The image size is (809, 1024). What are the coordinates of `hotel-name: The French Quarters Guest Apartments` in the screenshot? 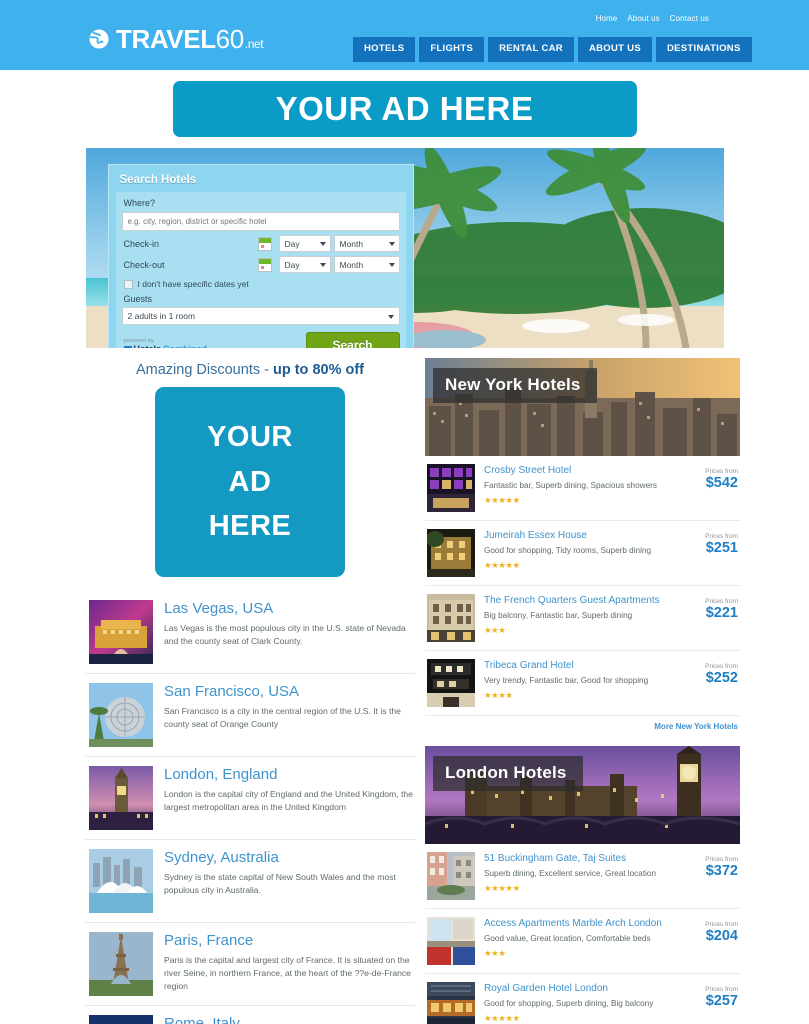 It's located at (577, 600).